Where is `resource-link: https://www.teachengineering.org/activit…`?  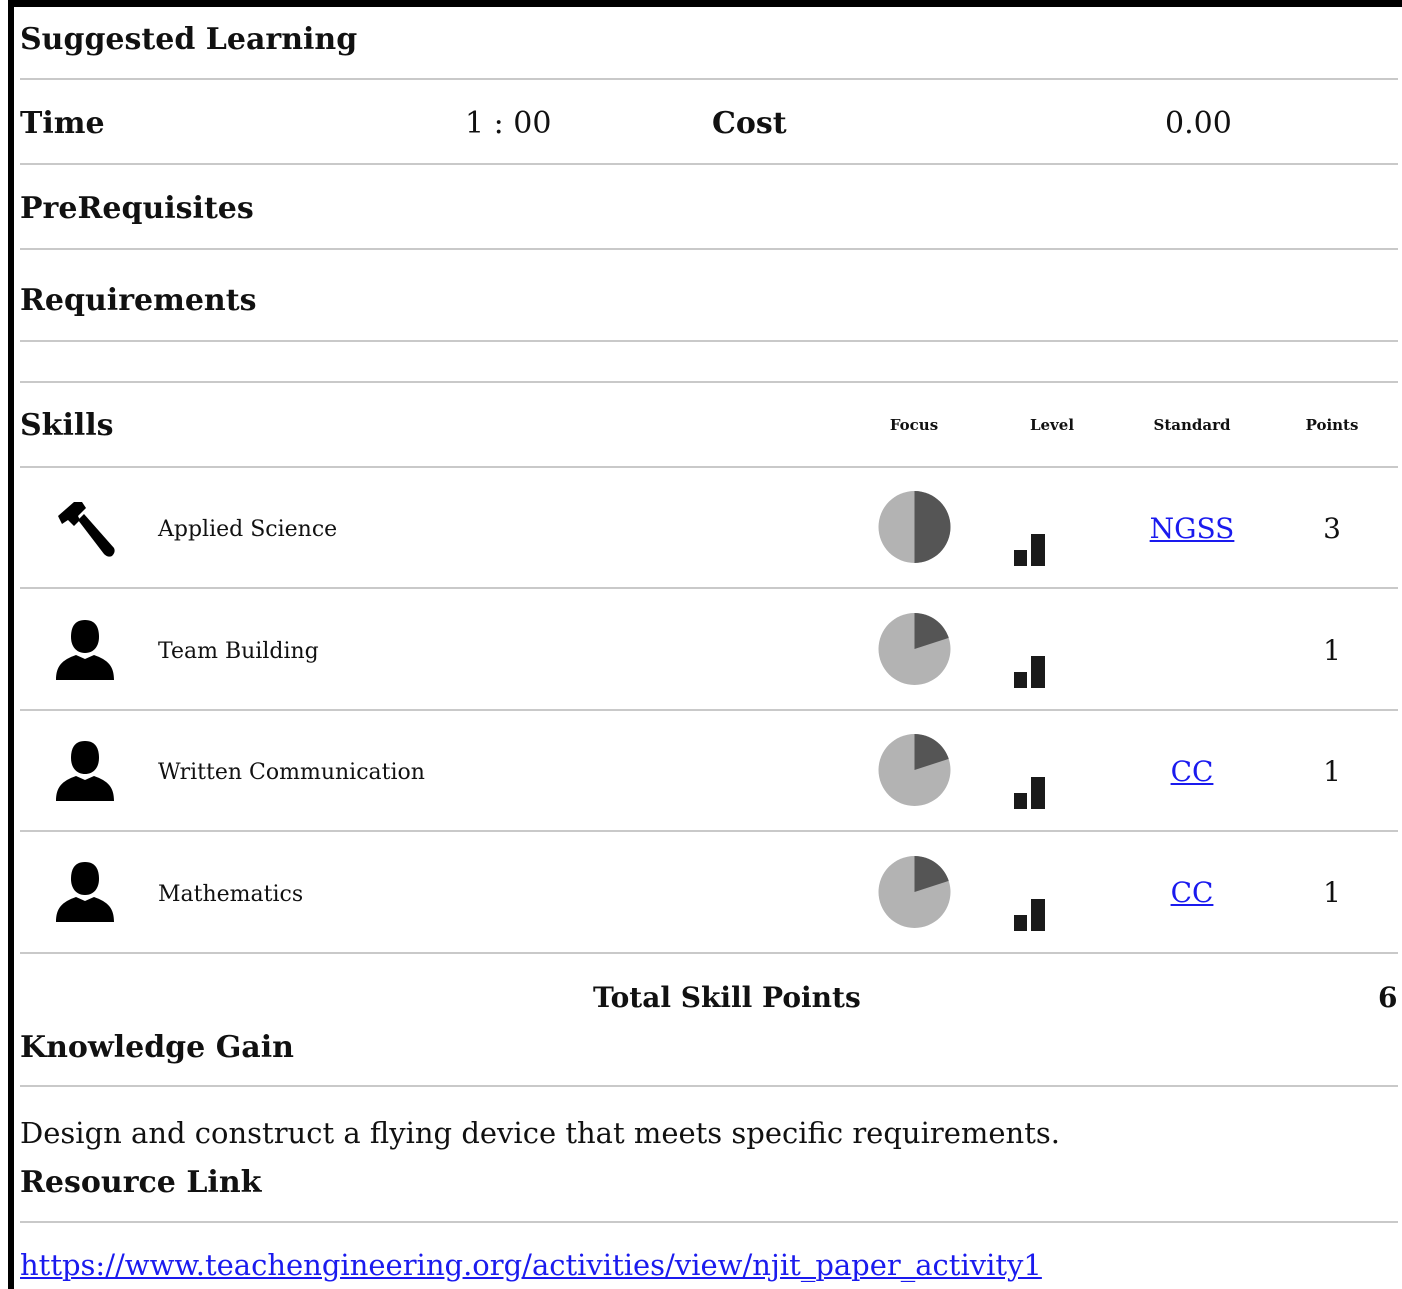
resource-link: https://www.teachengineering.org/activit… is located at coordinates (531, 1265).